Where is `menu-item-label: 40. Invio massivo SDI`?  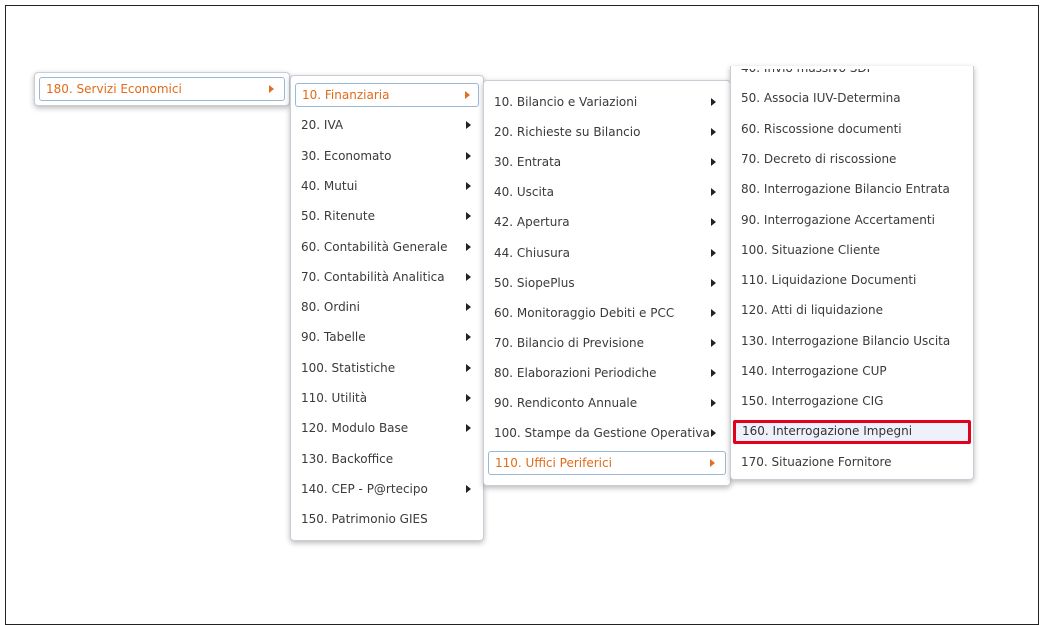 menu-item-label: 40. Invio massivo SDI is located at coordinates (806, 70).